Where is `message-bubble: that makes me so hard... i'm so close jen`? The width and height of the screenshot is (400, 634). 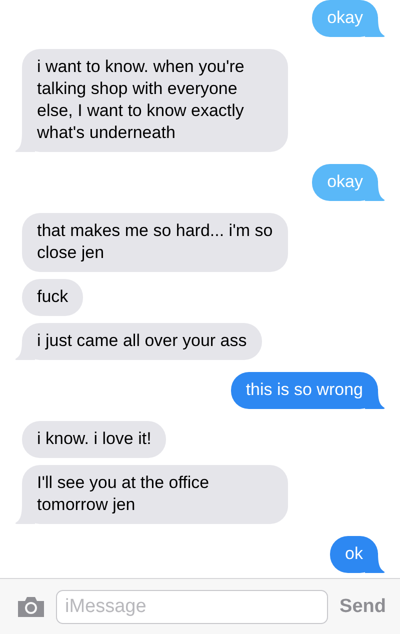 message-bubble: that makes me so hard... i'm so close jen is located at coordinates (155, 242).